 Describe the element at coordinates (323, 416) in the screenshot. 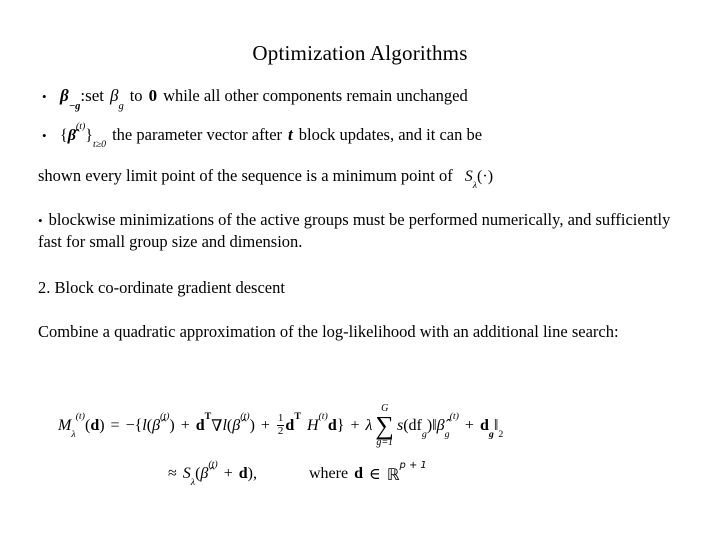

I see `eq-H-superscript: (t)` at that location.